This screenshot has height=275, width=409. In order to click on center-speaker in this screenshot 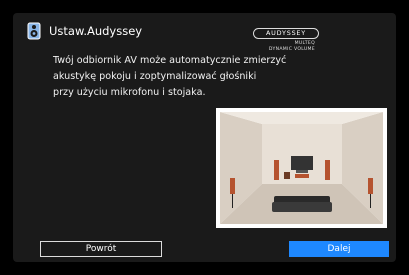, I will do `click(302, 176)`.